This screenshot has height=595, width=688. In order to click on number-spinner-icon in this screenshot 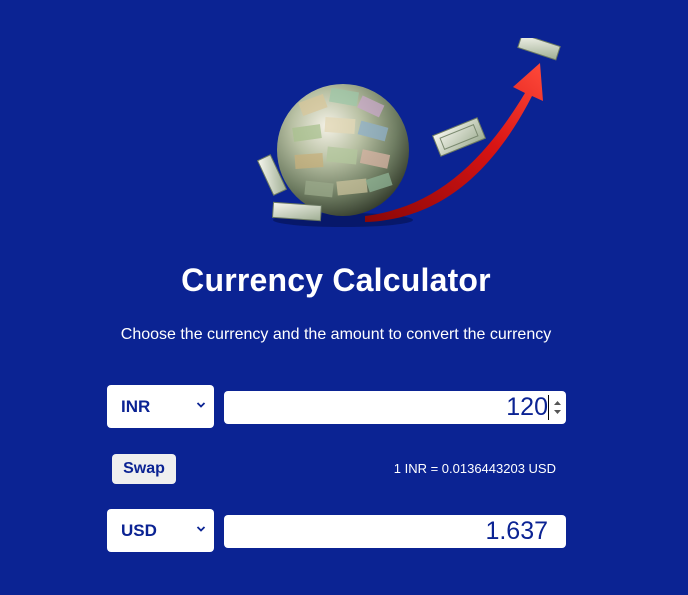, I will do `click(557, 407)`.